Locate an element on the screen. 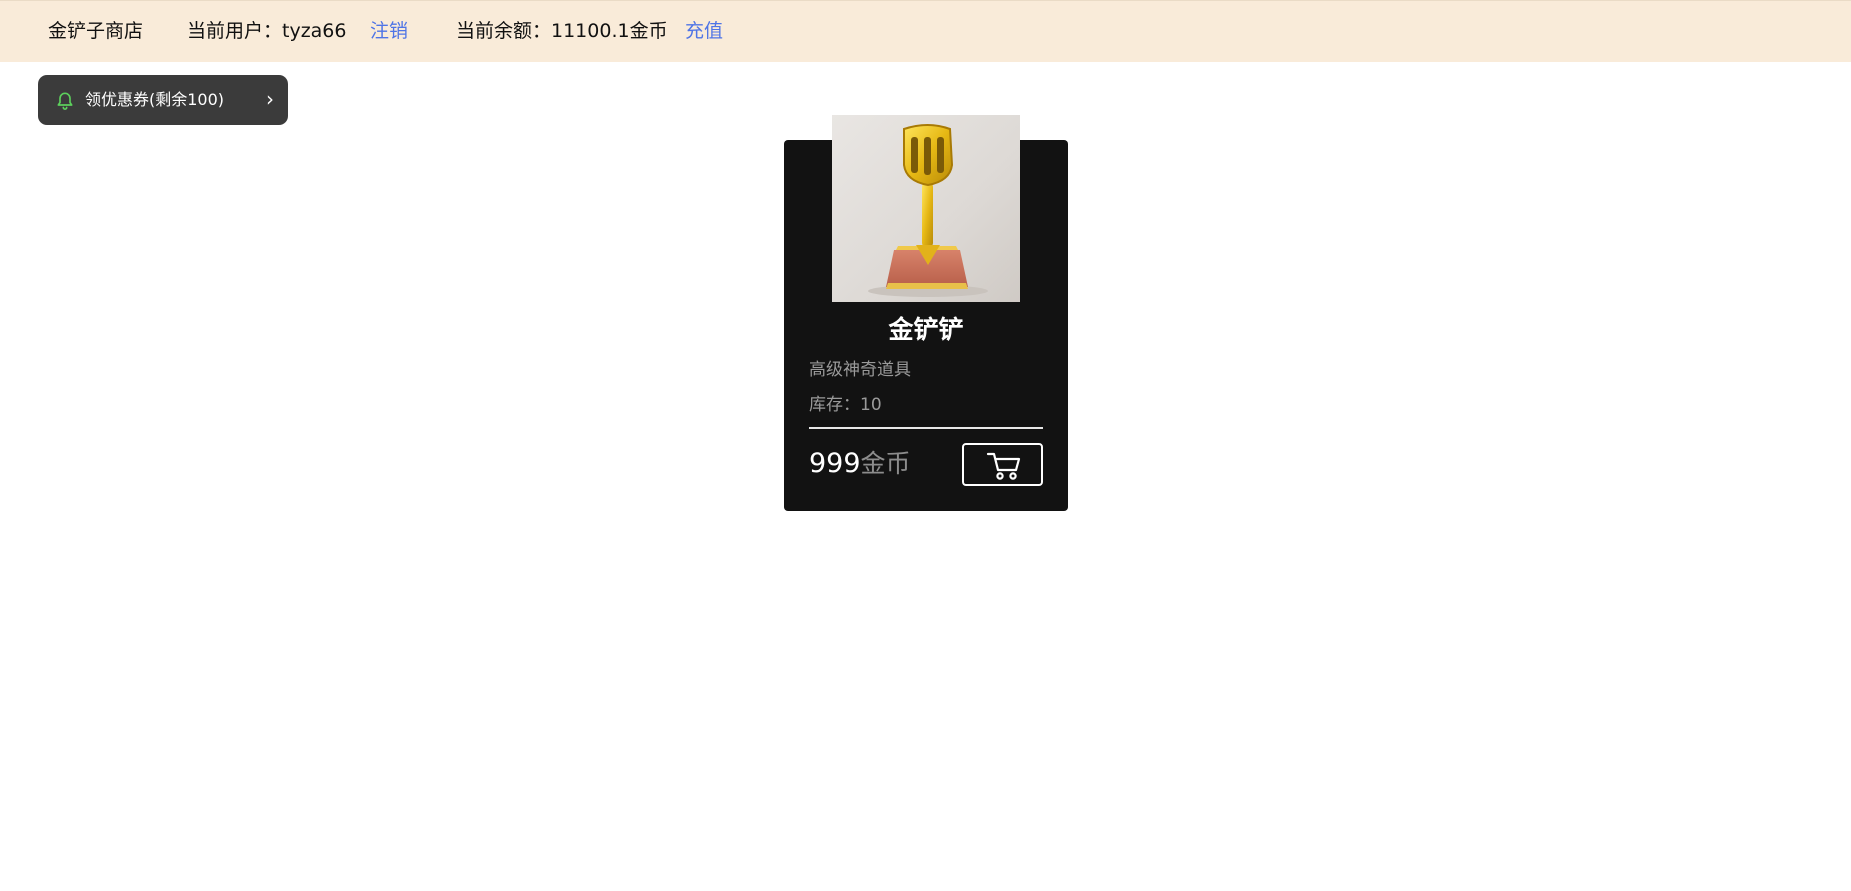 This screenshot has height=891, width=1851. shop-title: 金铲子商店 is located at coordinates (96, 31).